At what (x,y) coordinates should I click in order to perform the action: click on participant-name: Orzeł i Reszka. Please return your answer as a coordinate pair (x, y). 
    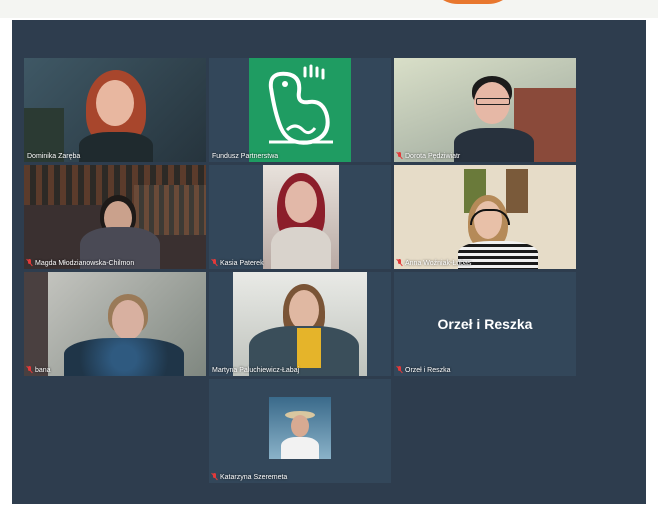
    Looking at the image, I should click on (424, 370).